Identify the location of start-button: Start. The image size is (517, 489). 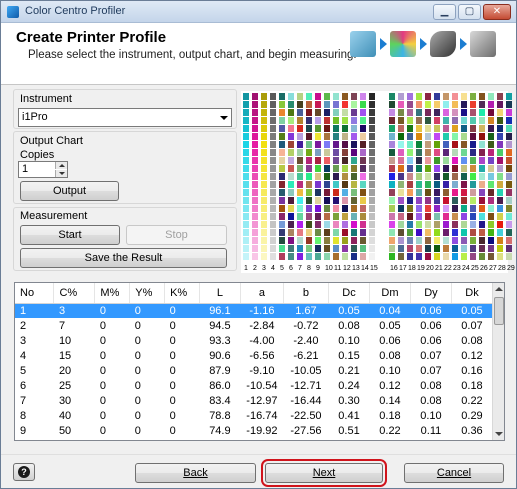
(70, 235).